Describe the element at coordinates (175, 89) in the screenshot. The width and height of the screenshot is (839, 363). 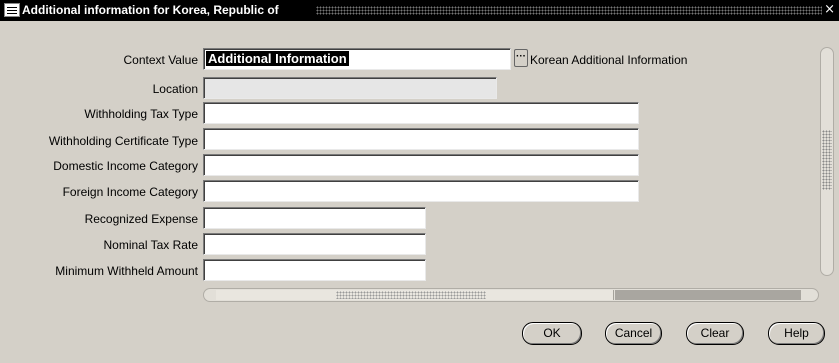
I see `location-label: Location` at that location.